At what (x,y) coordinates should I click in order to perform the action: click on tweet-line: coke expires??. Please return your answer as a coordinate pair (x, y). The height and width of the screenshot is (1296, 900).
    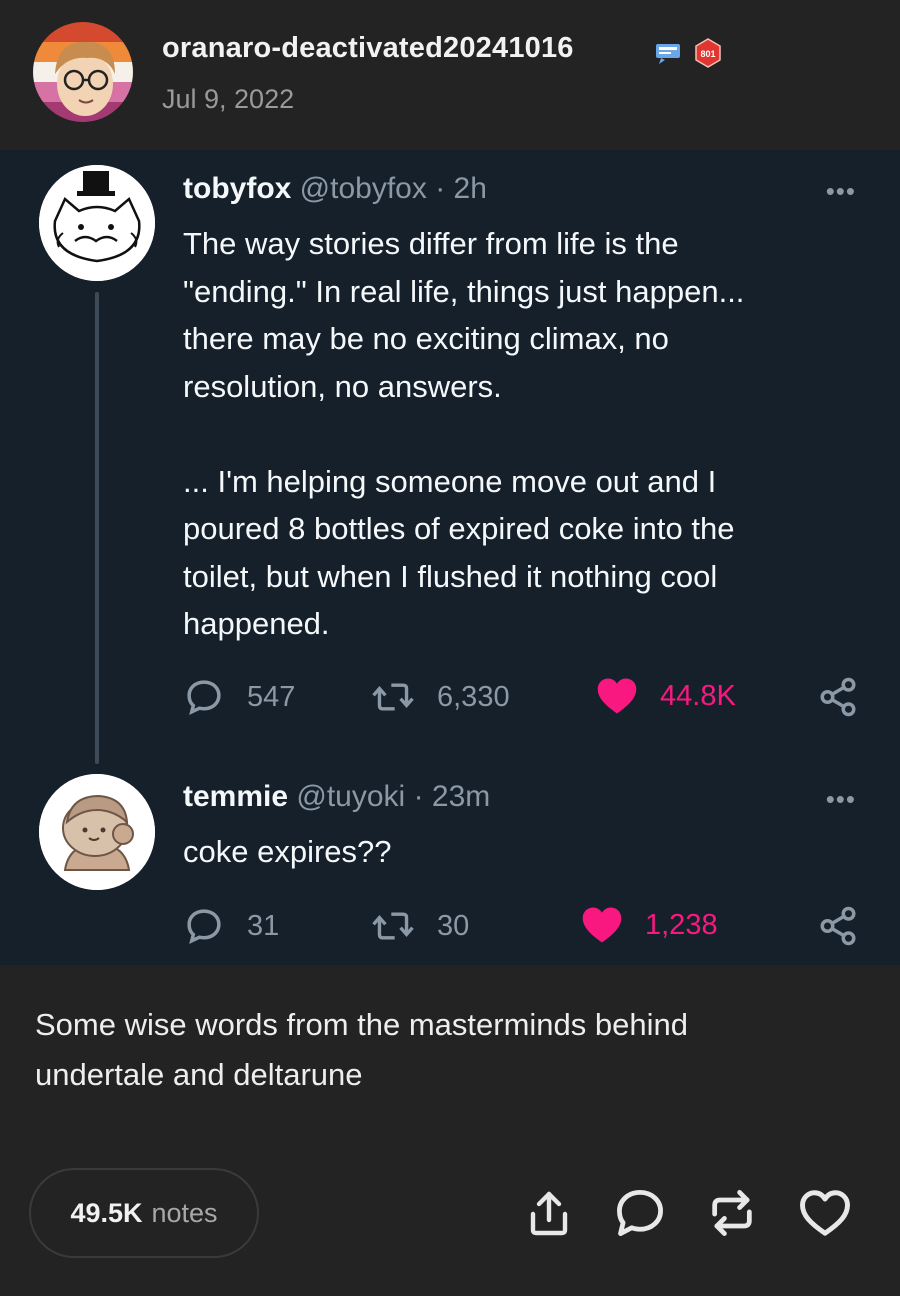
    Looking at the image, I should click on (287, 851).